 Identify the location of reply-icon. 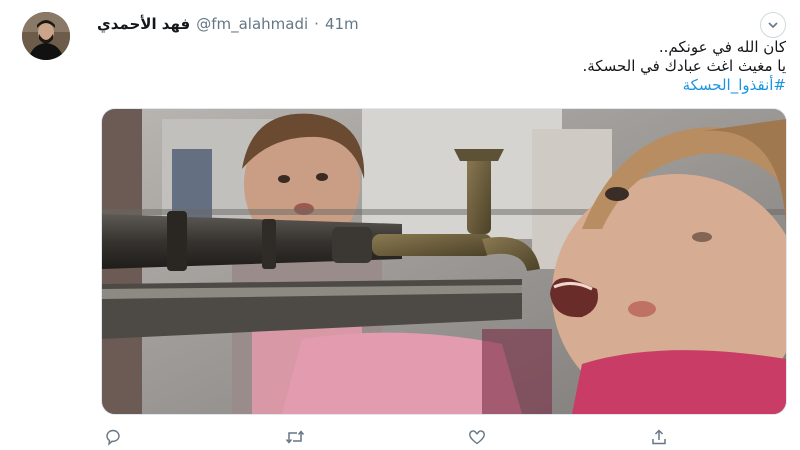
(113, 437).